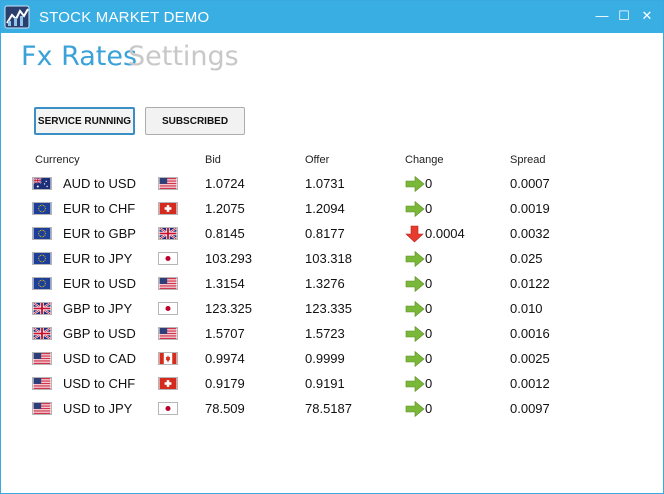  What do you see at coordinates (530, 333) in the screenshot?
I see `spread-value: 0.0016` at bounding box center [530, 333].